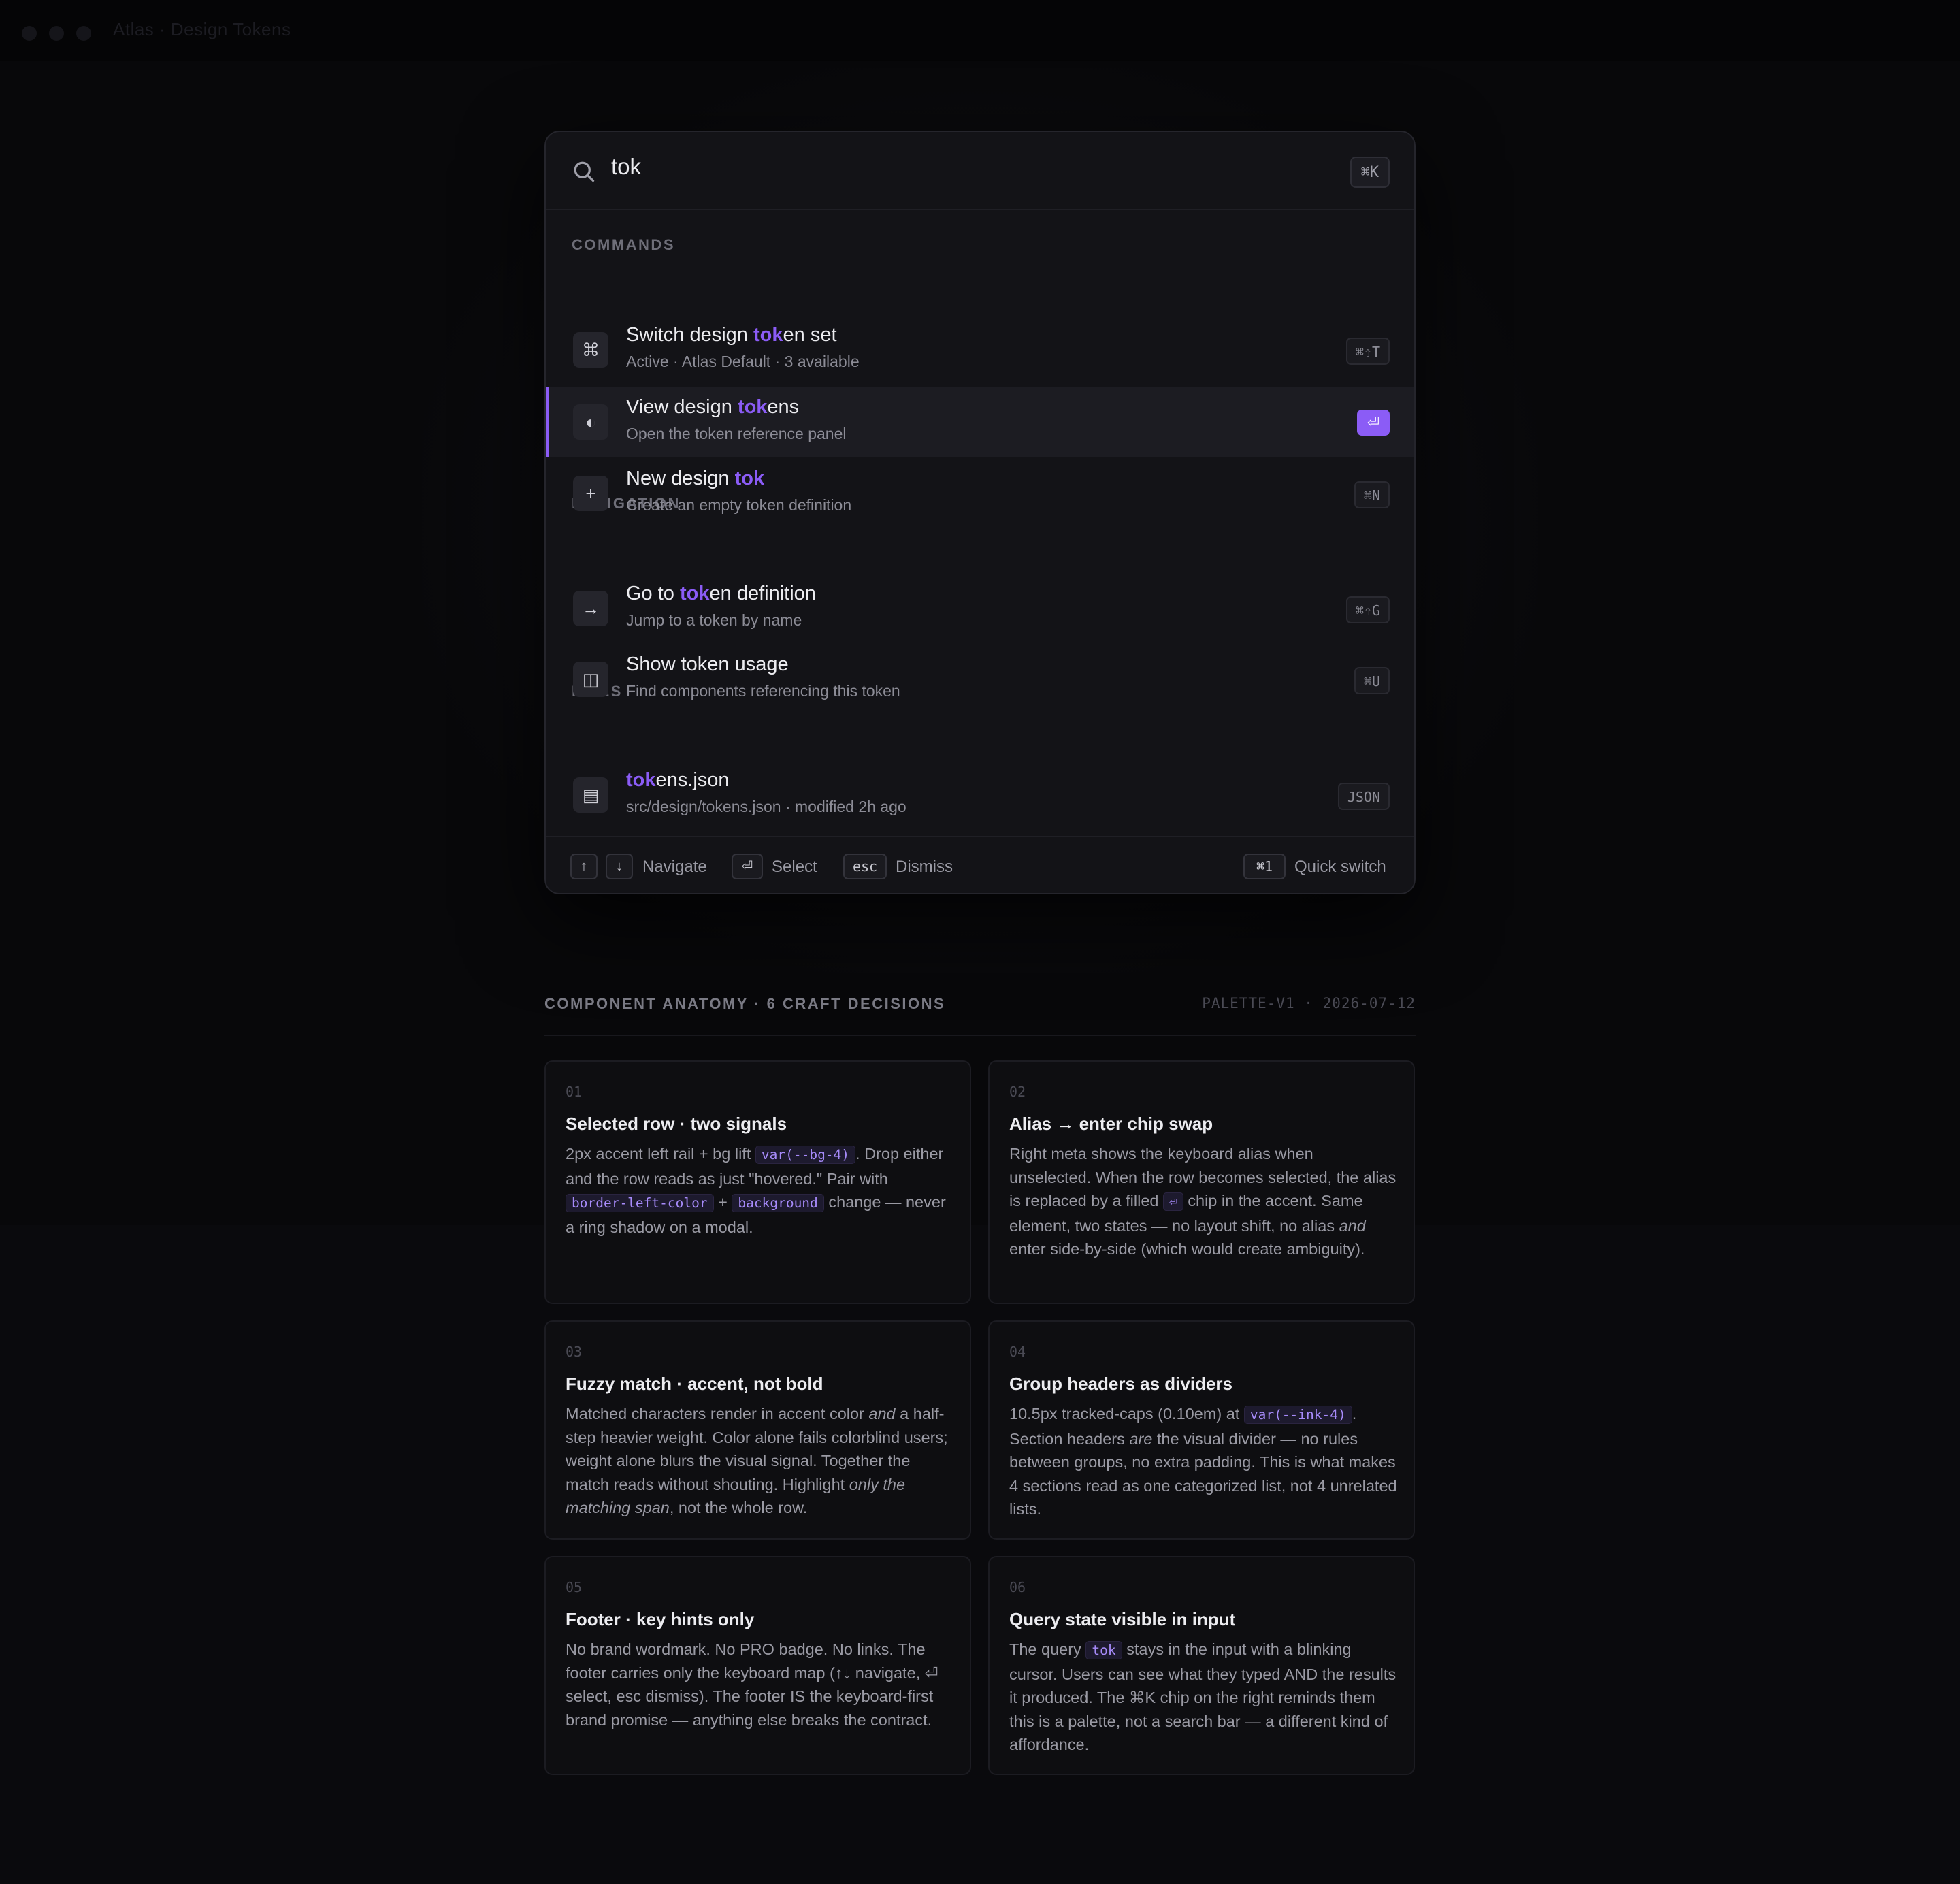 Image resolution: width=1960 pixels, height=1884 pixels. Describe the element at coordinates (694, 1384) in the screenshot. I see `card-title: Fuzzy match · accent, not bold` at that location.